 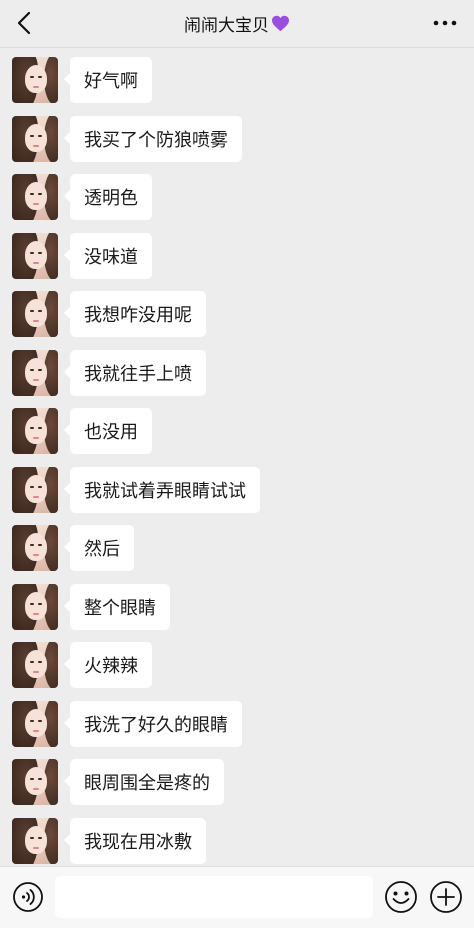 What do you see at coordinates (108, 255) in the screenshot?
I see `message-bubble: 没味道` at bounding box center [108, 255].